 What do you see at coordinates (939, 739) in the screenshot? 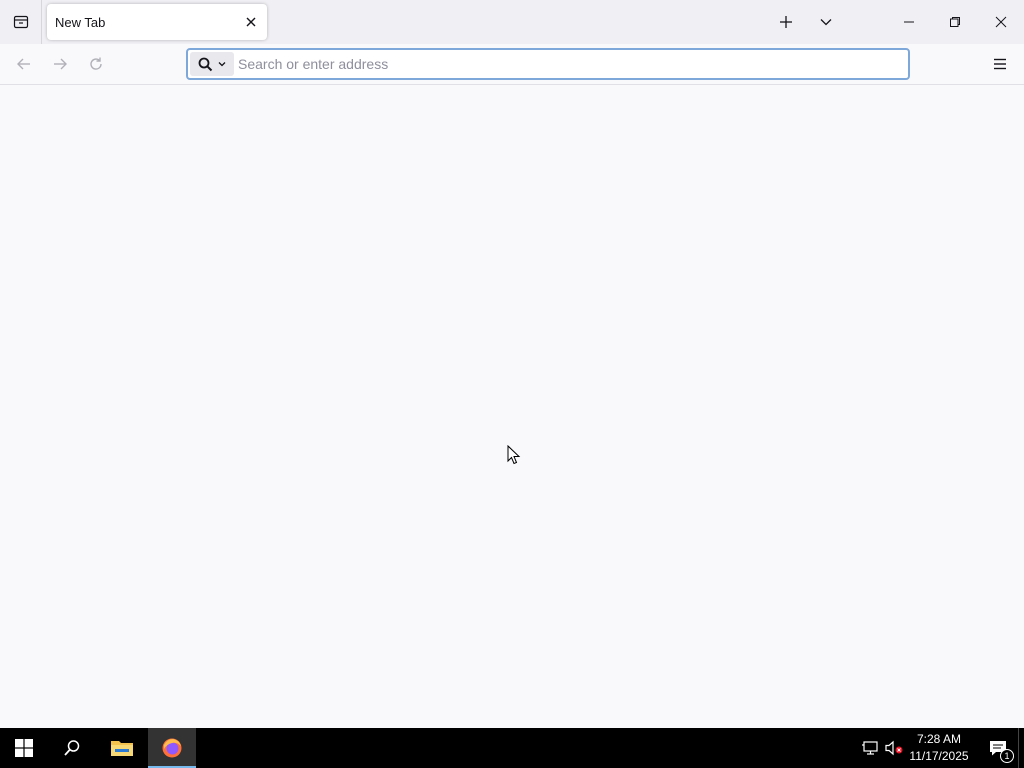
I see `clock-time: 7:28 AM` at bounding box center [939, 739].